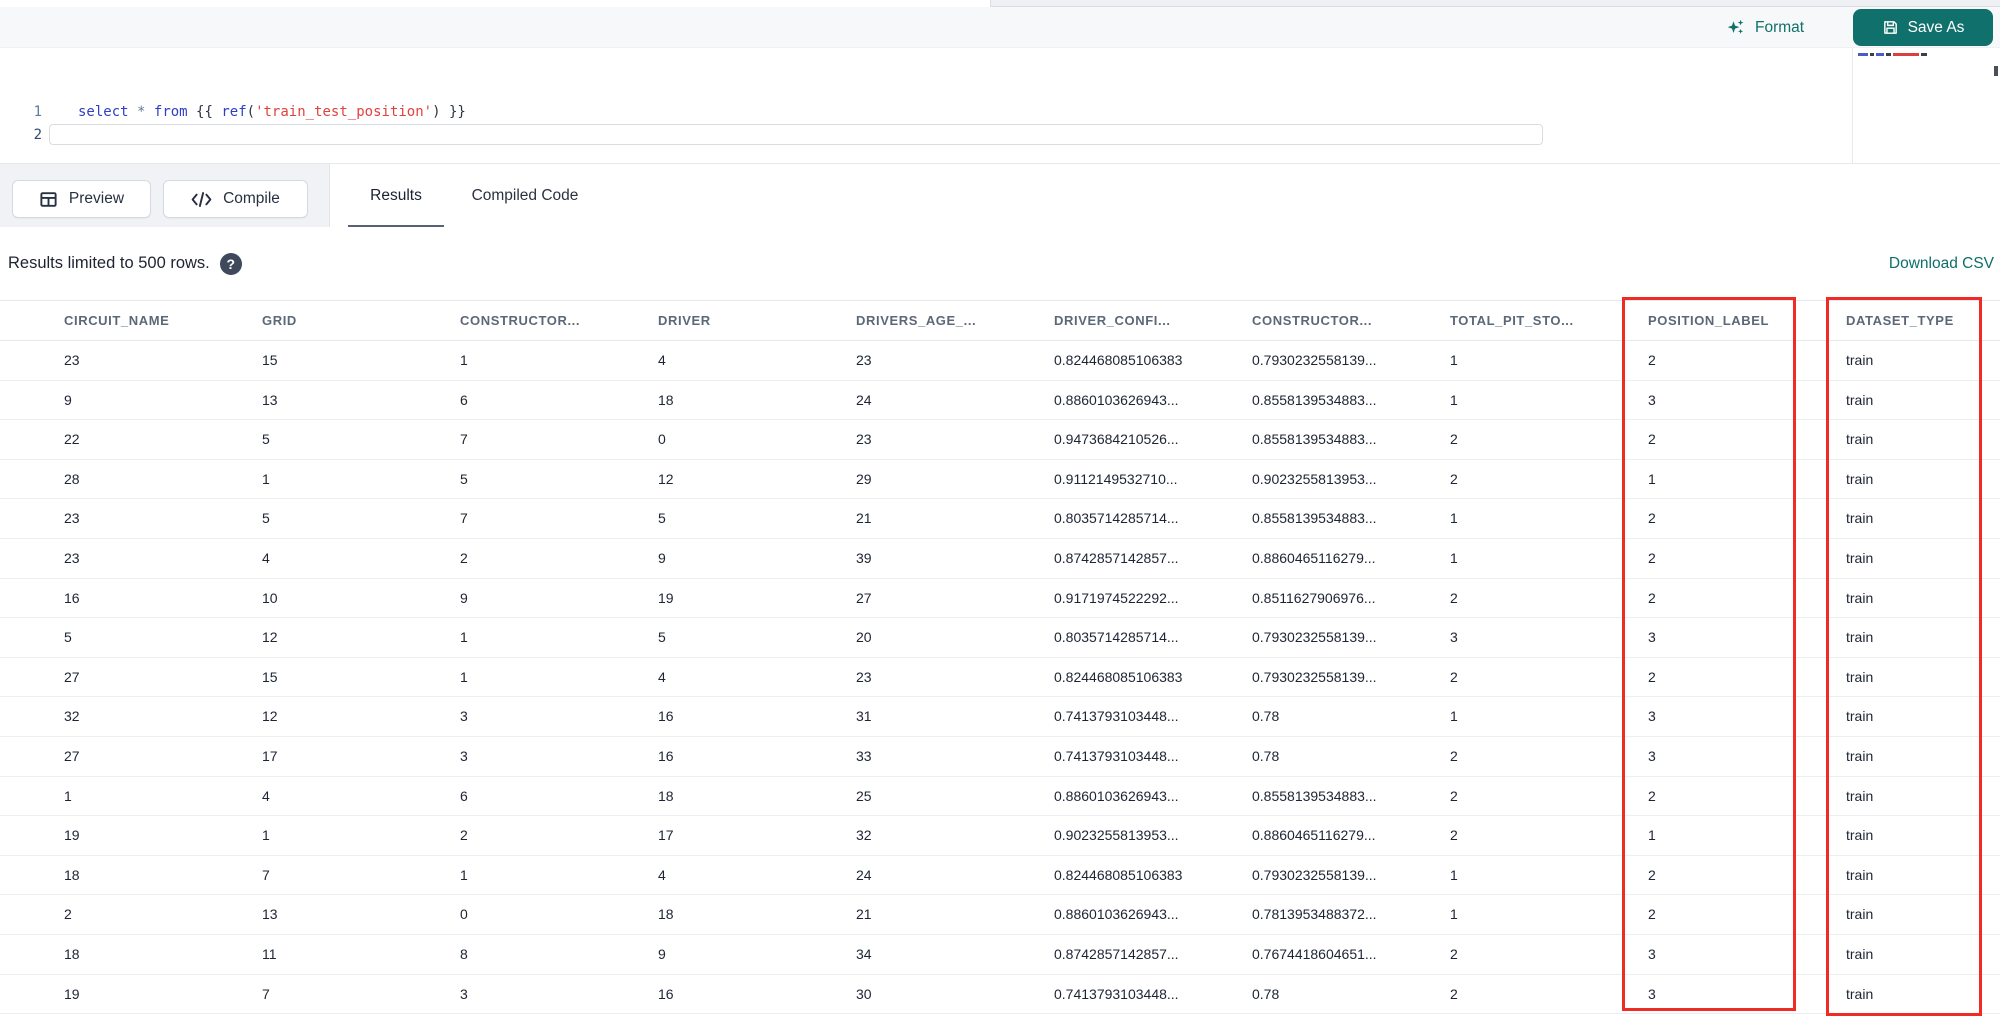  I want to click on tab-results: Results, so click(396, 196).